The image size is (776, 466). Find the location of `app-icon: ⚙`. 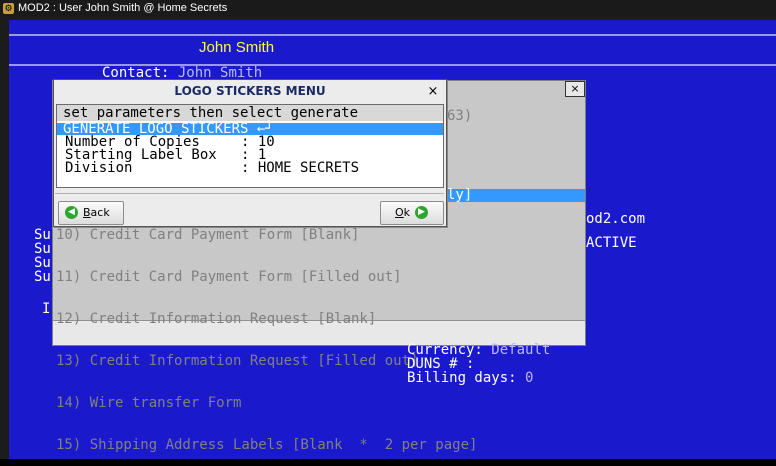

app-icon: ⚙ is located at coordinates (8, 8).